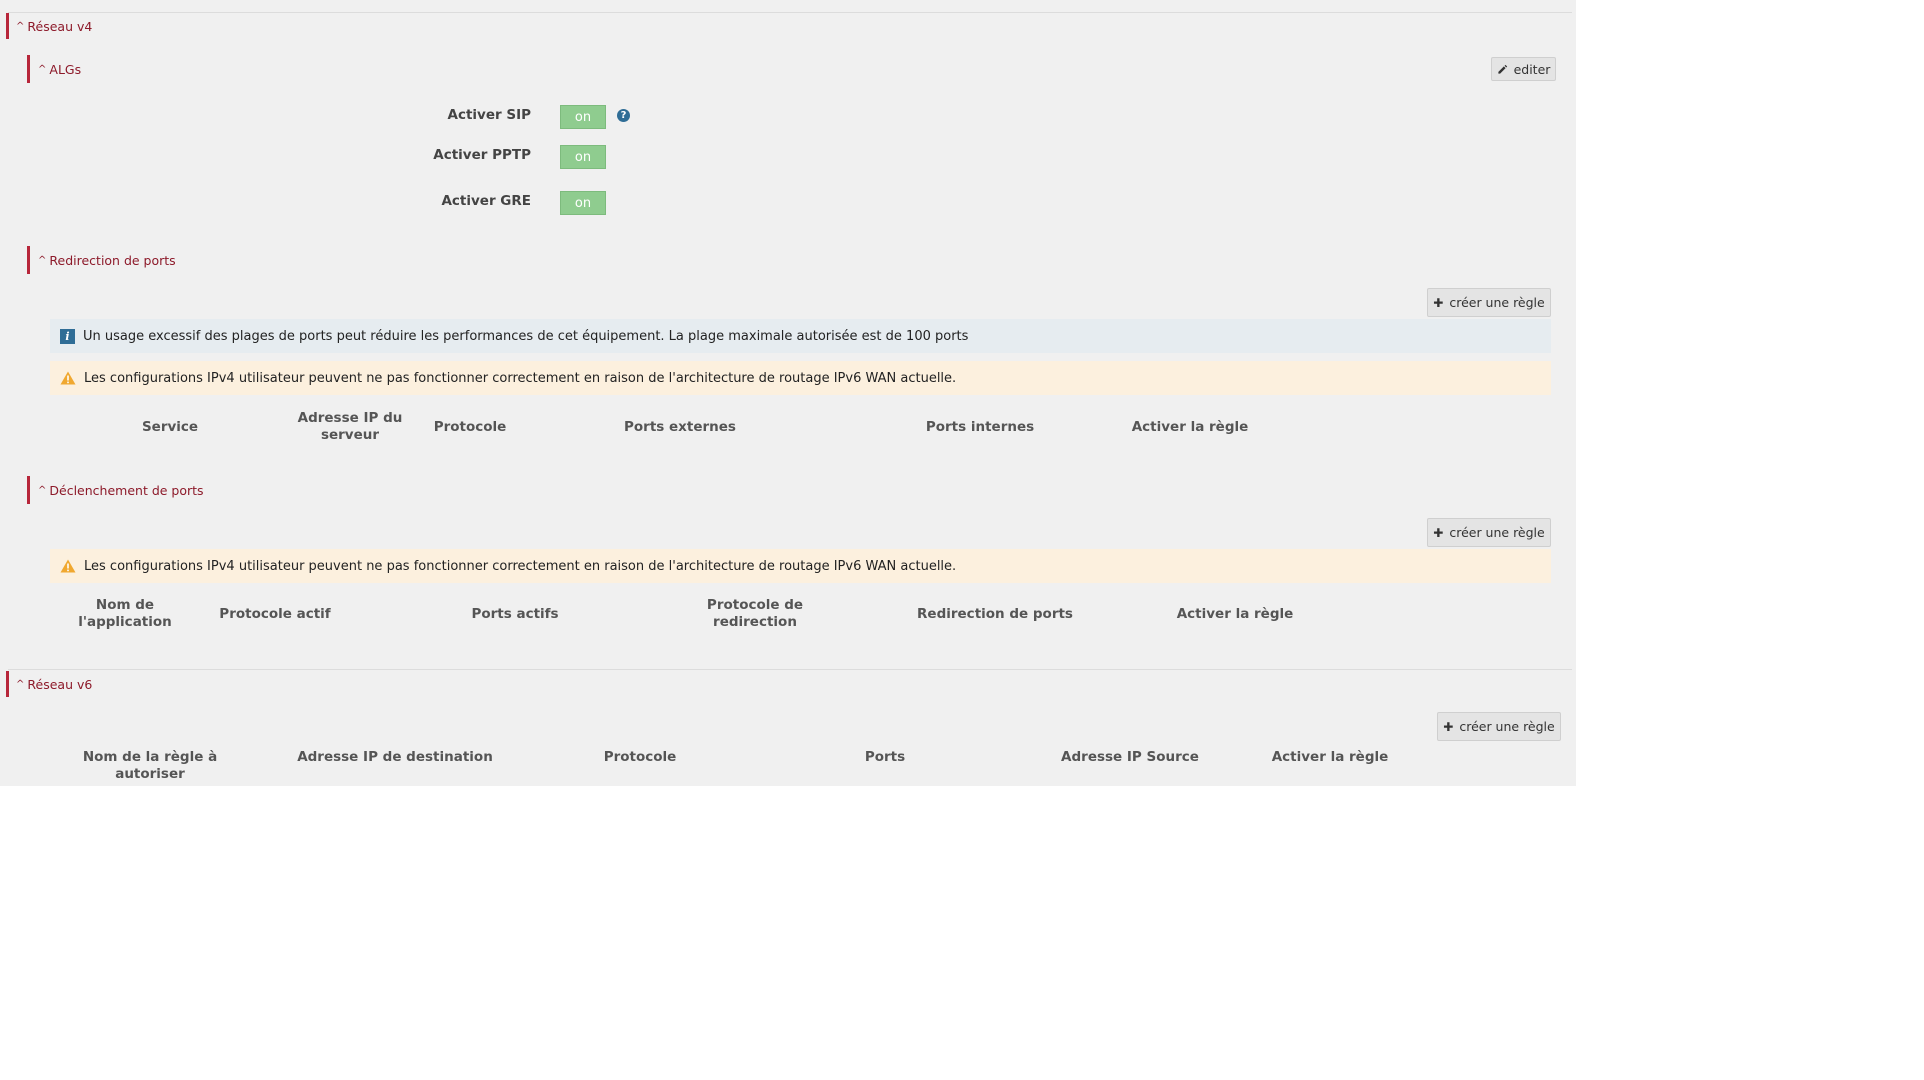 The image size is (1924, 1080). Describe the element at coordinates (623, 115) in the screenshot. I see `question-circle-icon: ?` at that location.